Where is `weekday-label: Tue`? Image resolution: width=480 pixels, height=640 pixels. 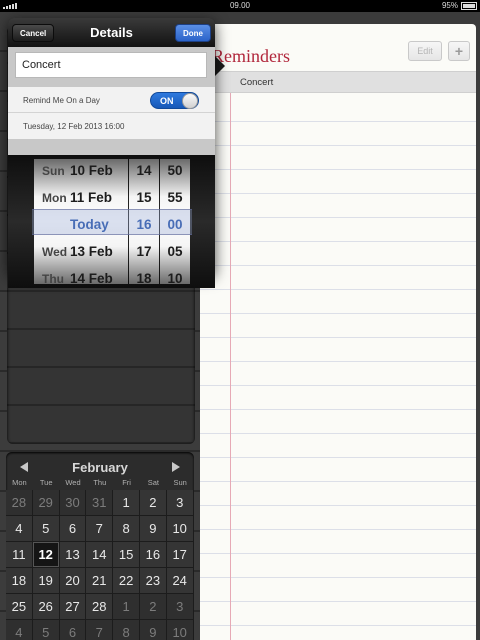 weekday-label: Tue is located at coordinates (46, 482).